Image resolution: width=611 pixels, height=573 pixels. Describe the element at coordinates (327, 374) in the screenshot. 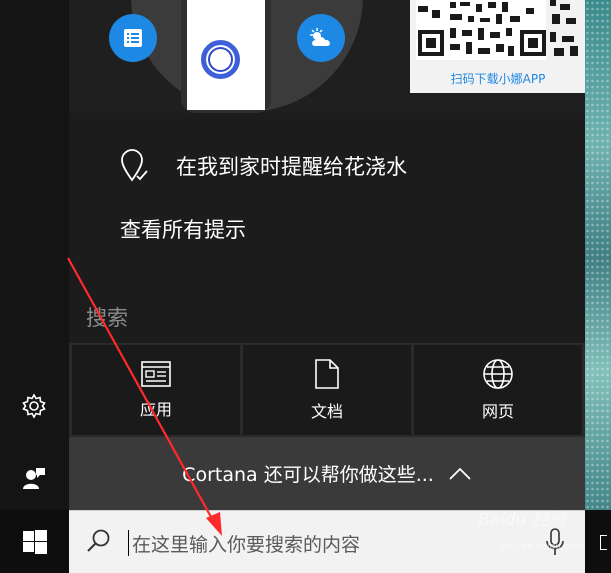

I see `document-icon` at that location.